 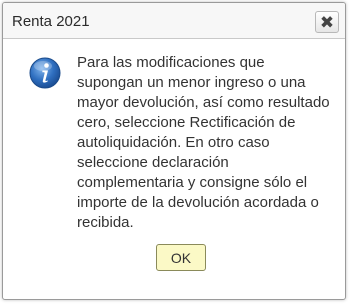 I want to click on dialog-titlebar: Renta 2021 ✖, so click(x=174, y=21).